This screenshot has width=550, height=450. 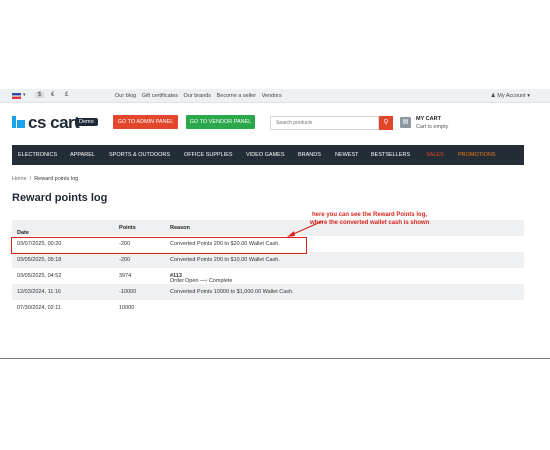 What do you see at coordinates (37, 155) in the screenshot?
I see `nav-electronics: ELECTRONICS` at bounding box center [37, 155].